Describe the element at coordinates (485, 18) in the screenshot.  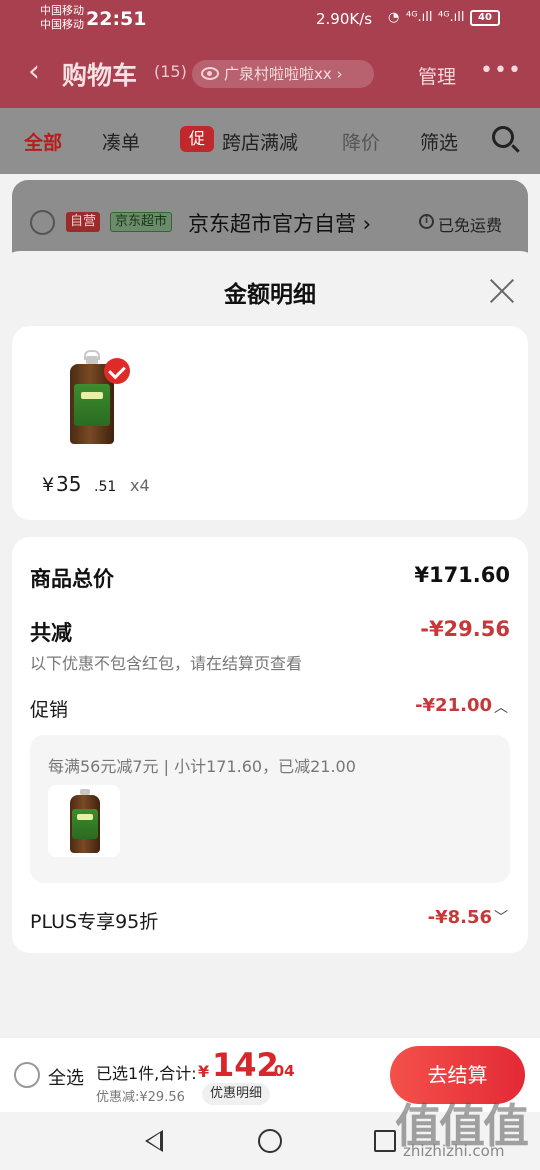
I see `battery-icon: 40` at that location.